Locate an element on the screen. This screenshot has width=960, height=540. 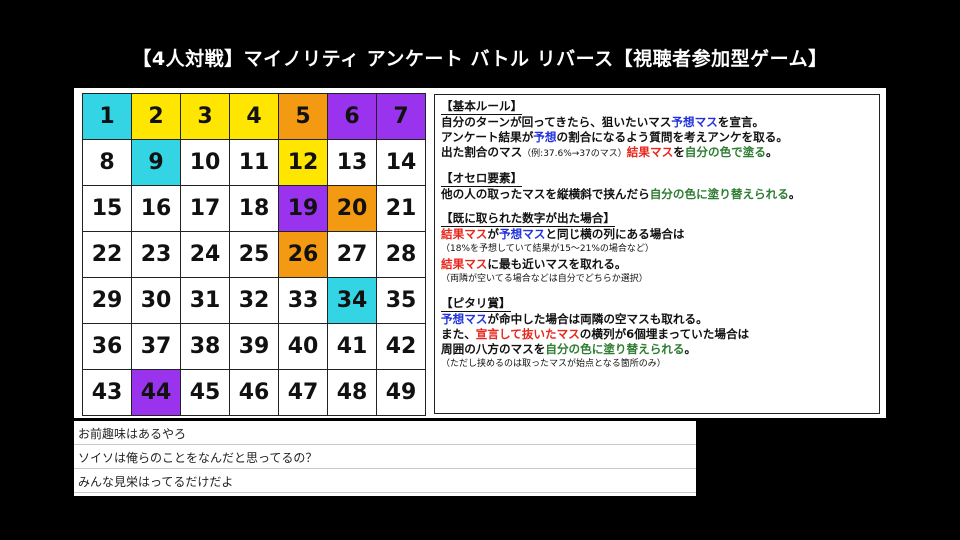
board-cell-3: 3 is located at coordinates (205, 116).